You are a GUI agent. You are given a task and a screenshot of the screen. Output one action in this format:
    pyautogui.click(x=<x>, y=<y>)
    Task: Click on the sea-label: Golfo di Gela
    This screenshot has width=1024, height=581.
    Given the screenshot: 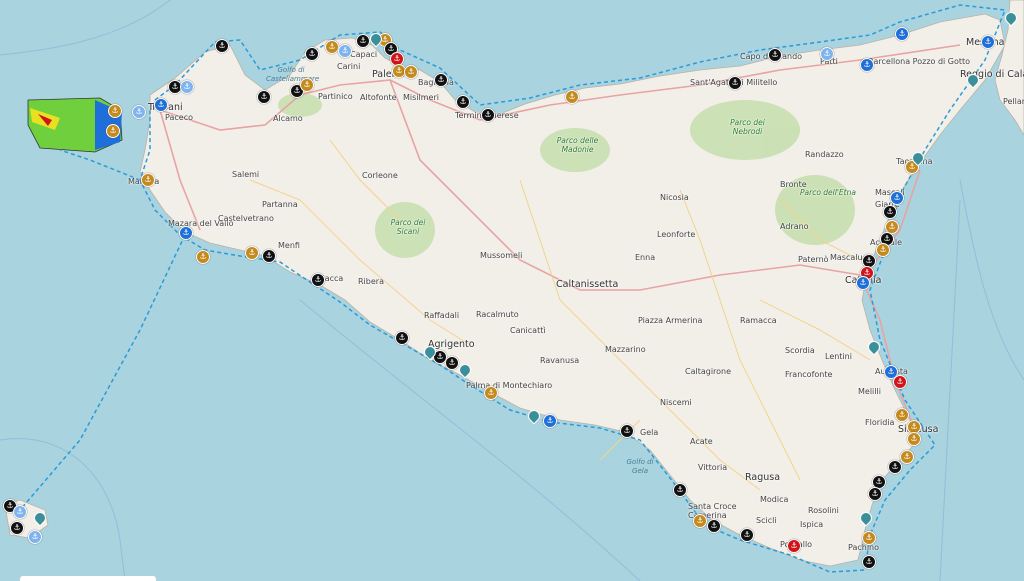 What is the action you would take?
    pyautogui.click(x=640, y=466)
    